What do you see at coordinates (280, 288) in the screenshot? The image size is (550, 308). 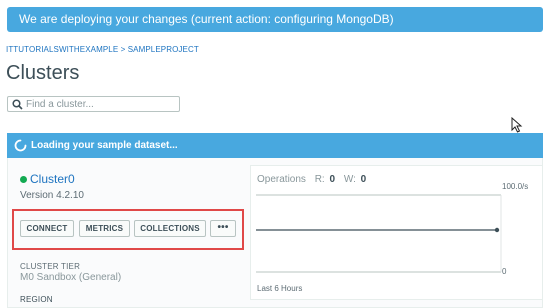 I see `chart-range-label: Last 6 Hours` at bounding box center [280, 288].